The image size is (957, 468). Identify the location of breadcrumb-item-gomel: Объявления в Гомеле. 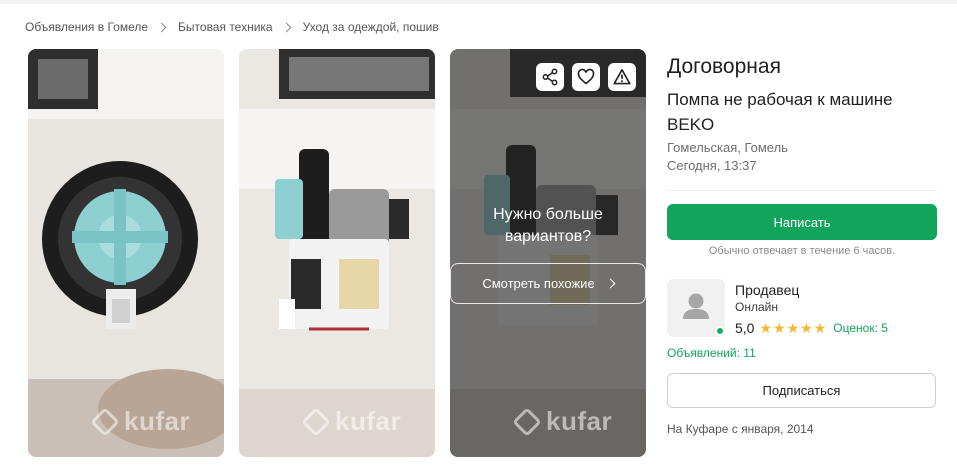
(86, 27).